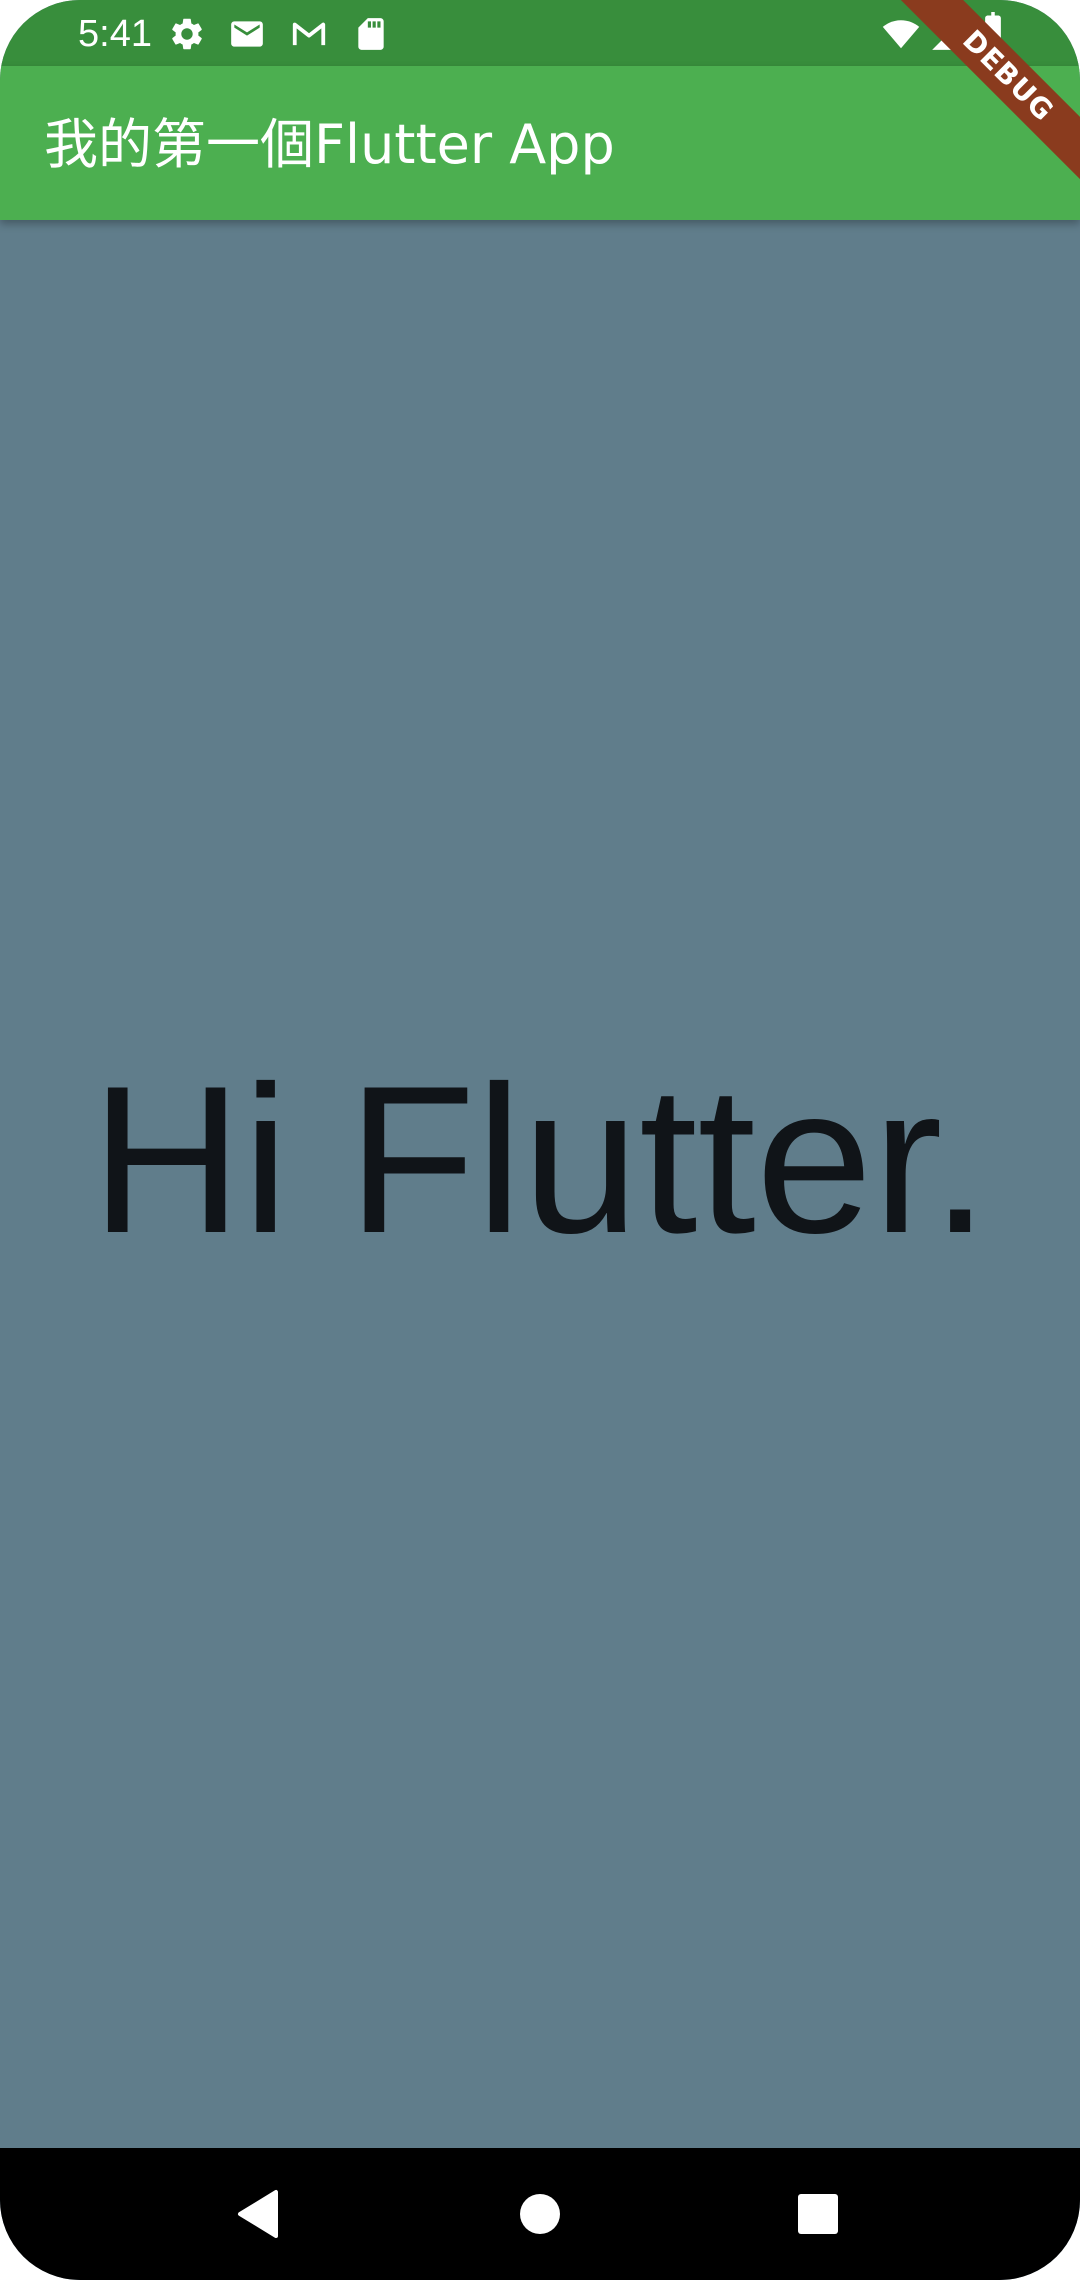  Describe the element at coordinates (309, 34) in the screenshot. I see `gmail-icon` at that location.